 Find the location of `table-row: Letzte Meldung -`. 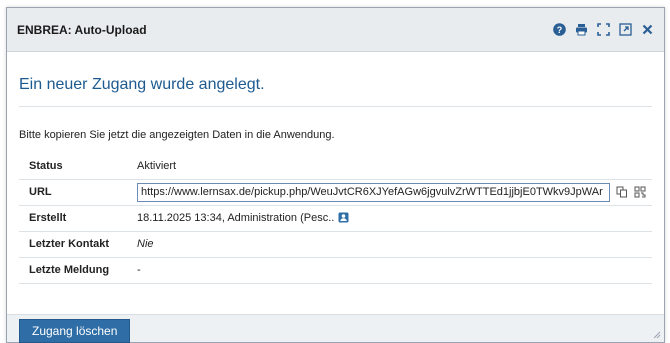

table-row: Letzte Meldung - is located at coordinates (335, 270).